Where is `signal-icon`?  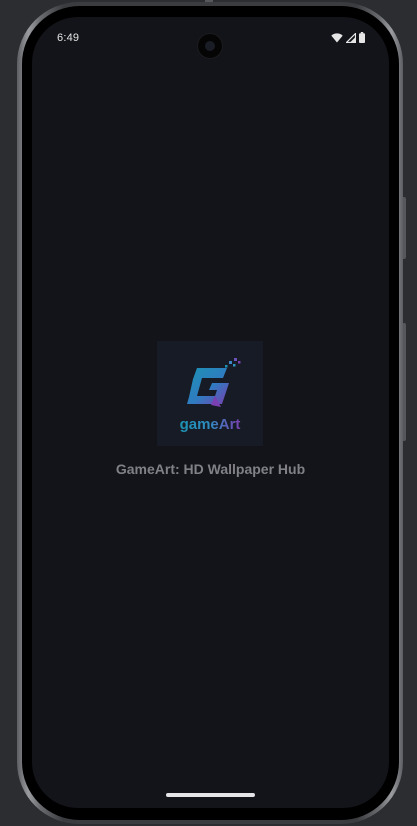 signal-icon is located at coordinates (351, 37).